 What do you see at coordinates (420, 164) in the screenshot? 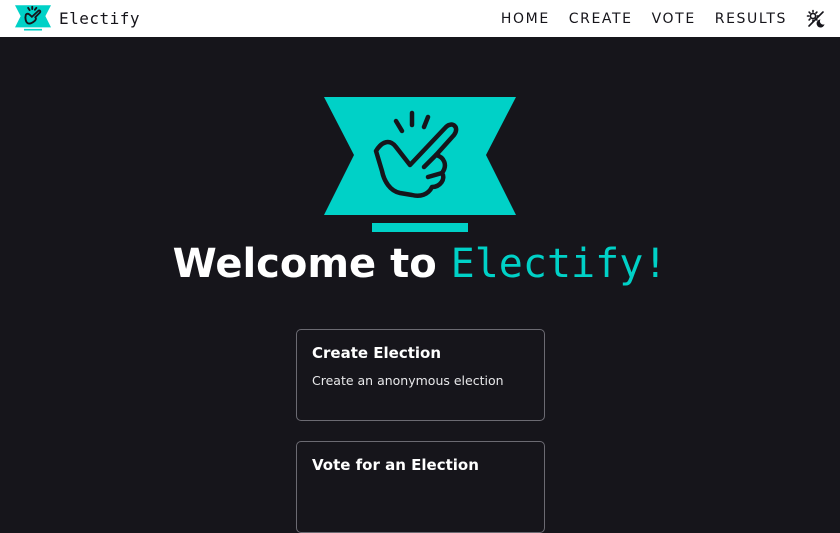
I see `hero-logo-icon` at bounding box center [420, 164].